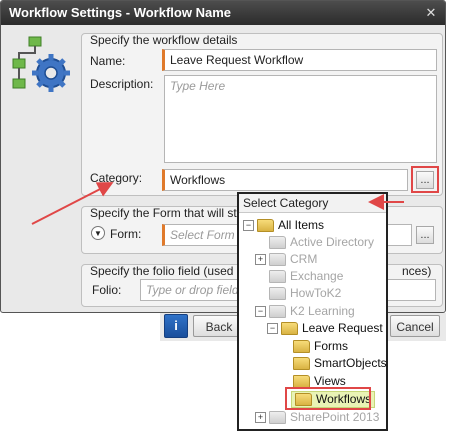 This screenshot has width=450, height=431. I want to click on folio-group-title-tail: nces), so click(417, 271).